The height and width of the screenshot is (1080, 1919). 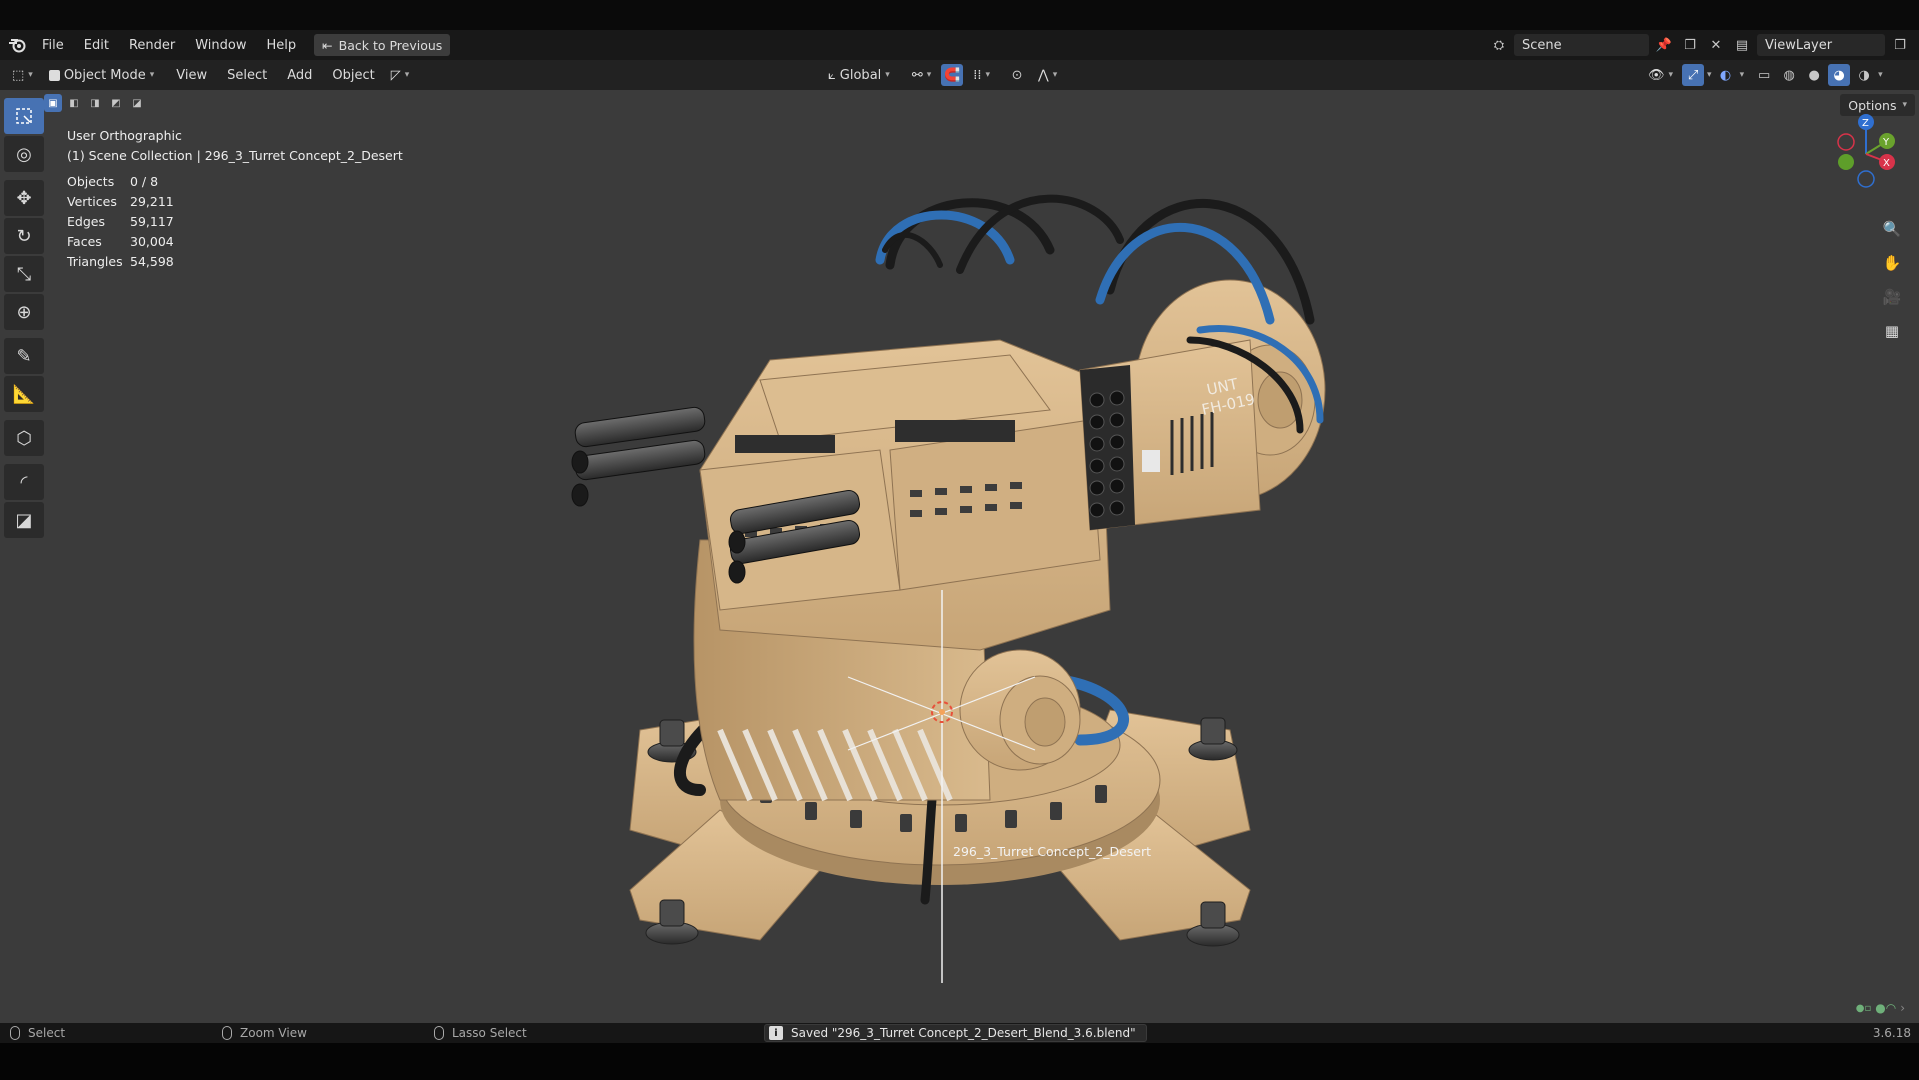 I want to click on blender-logo-icon, so click(x=17, y=45).